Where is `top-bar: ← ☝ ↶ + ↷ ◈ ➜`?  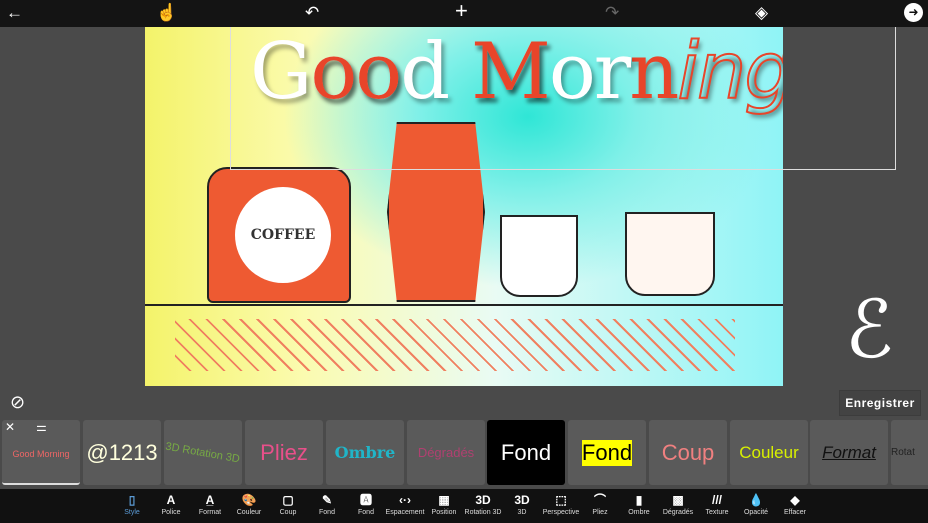 top-bar: ← ☝ ↶ + ↷ ◈ ➜ is located at coordinates (464, 13).